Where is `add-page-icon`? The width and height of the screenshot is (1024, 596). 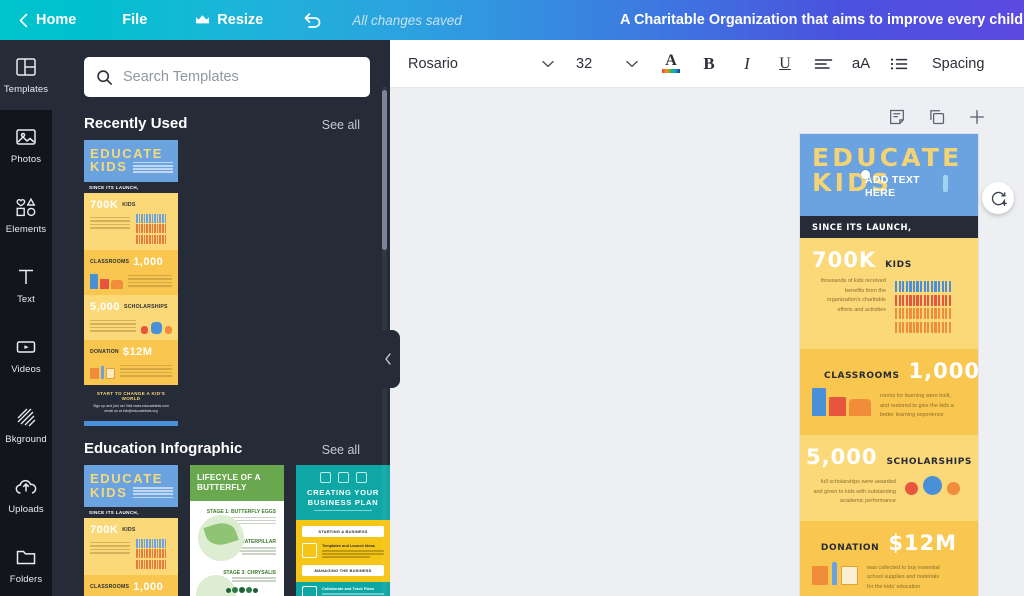 add-page-icon is located at coordinates (977, 117).